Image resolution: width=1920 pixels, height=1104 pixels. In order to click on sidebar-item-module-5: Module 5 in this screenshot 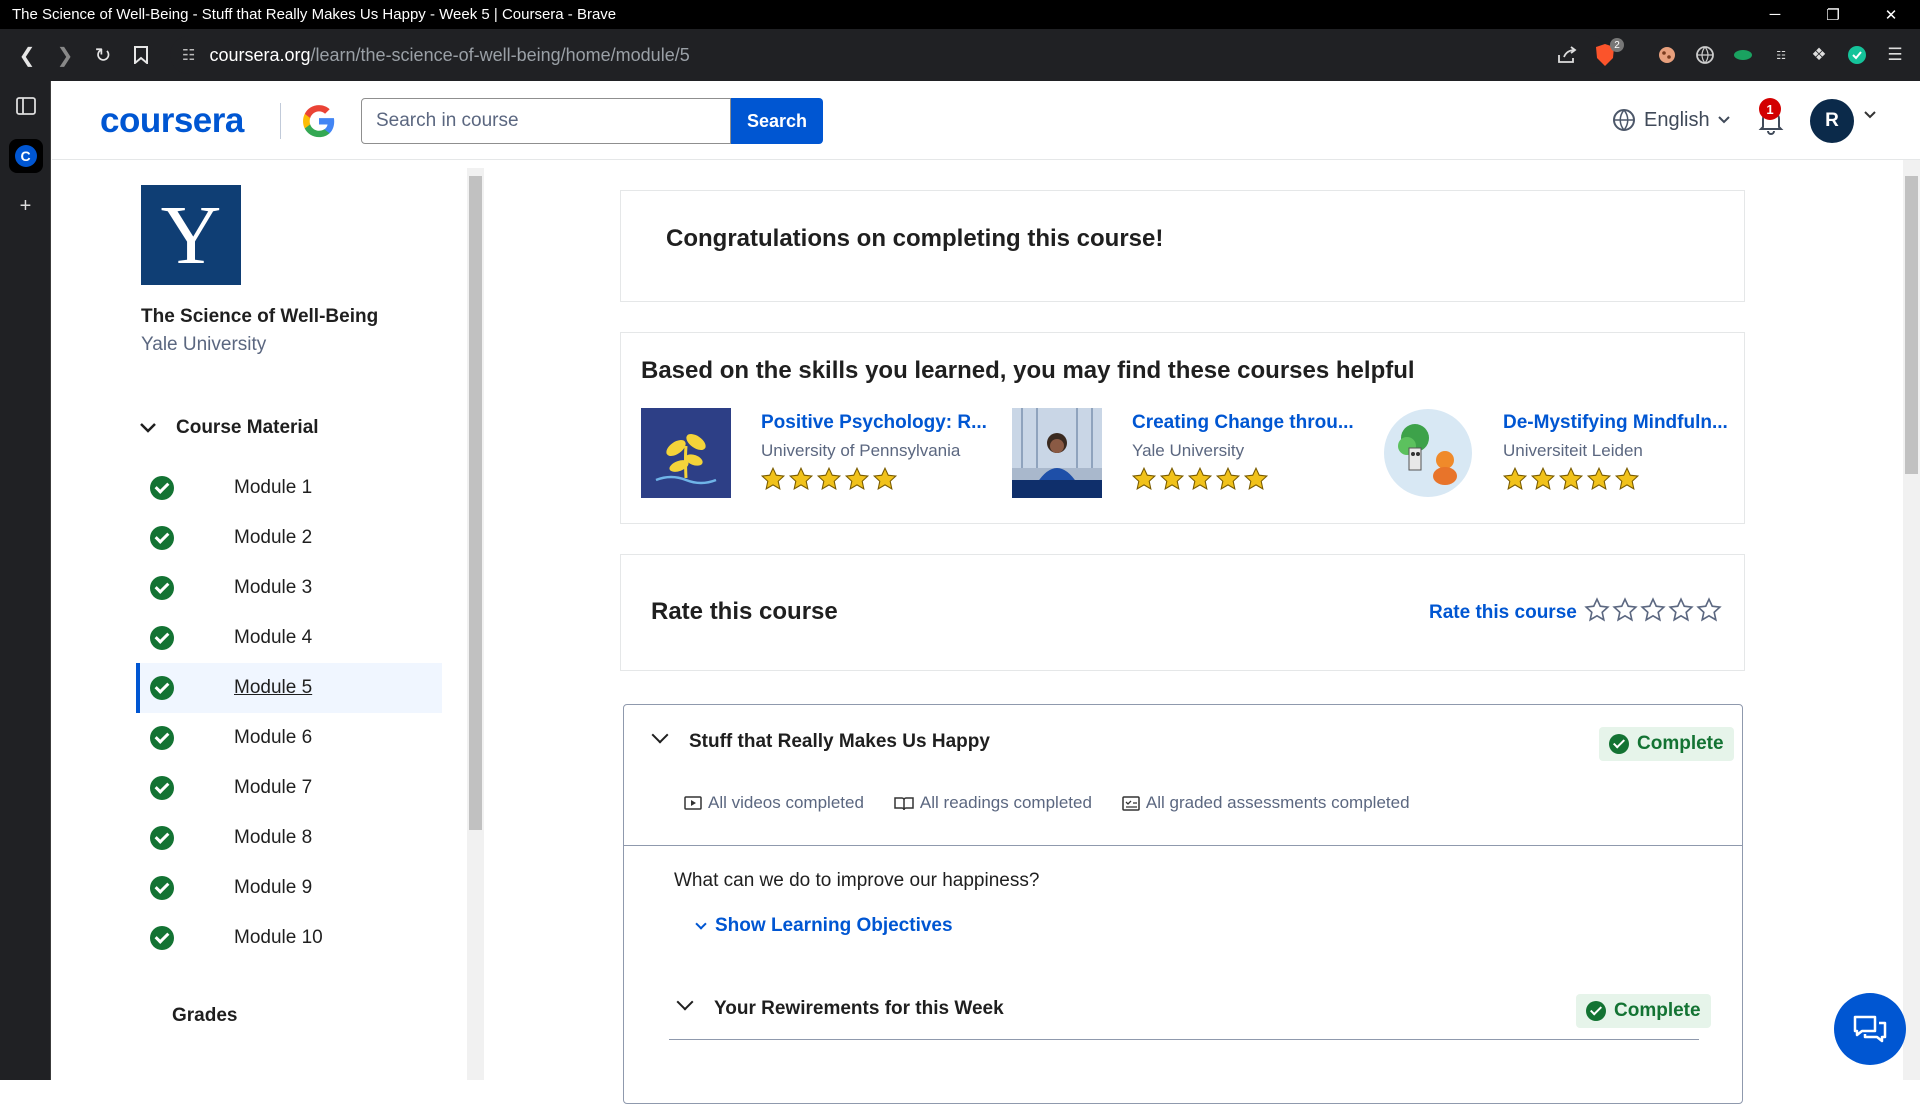, I will do `click(289, 688)`.